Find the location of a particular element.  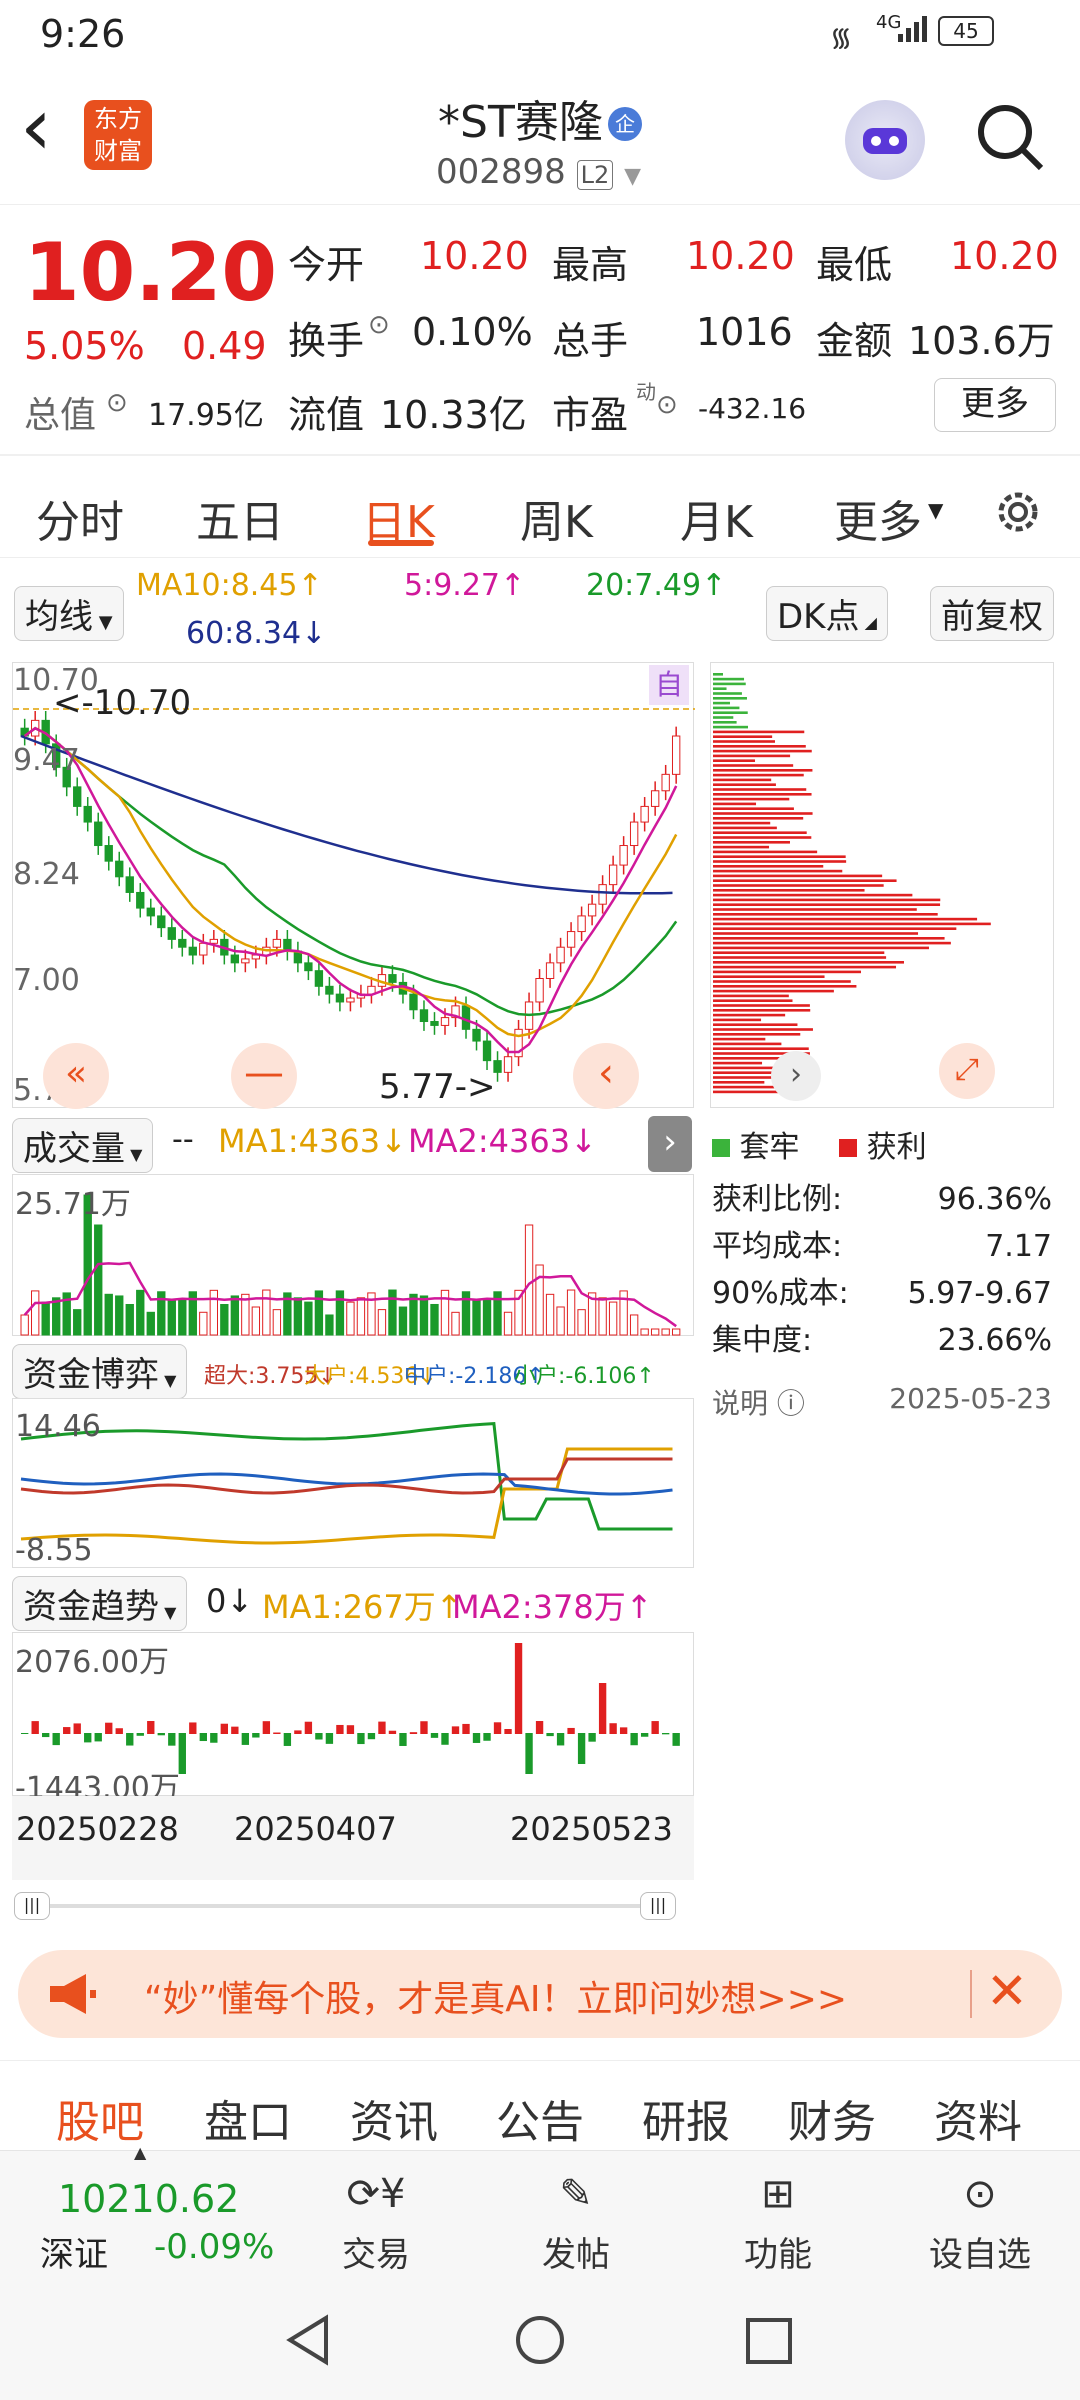

tab-pankou: 盘口 is located at coordinates (248, 2118).